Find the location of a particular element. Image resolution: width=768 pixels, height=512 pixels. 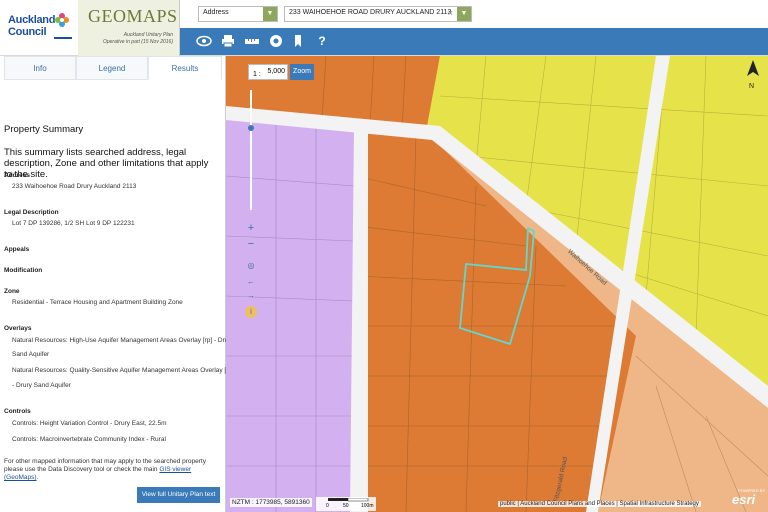

back-arrow-icon: ← is located at coordinates (251, 282).